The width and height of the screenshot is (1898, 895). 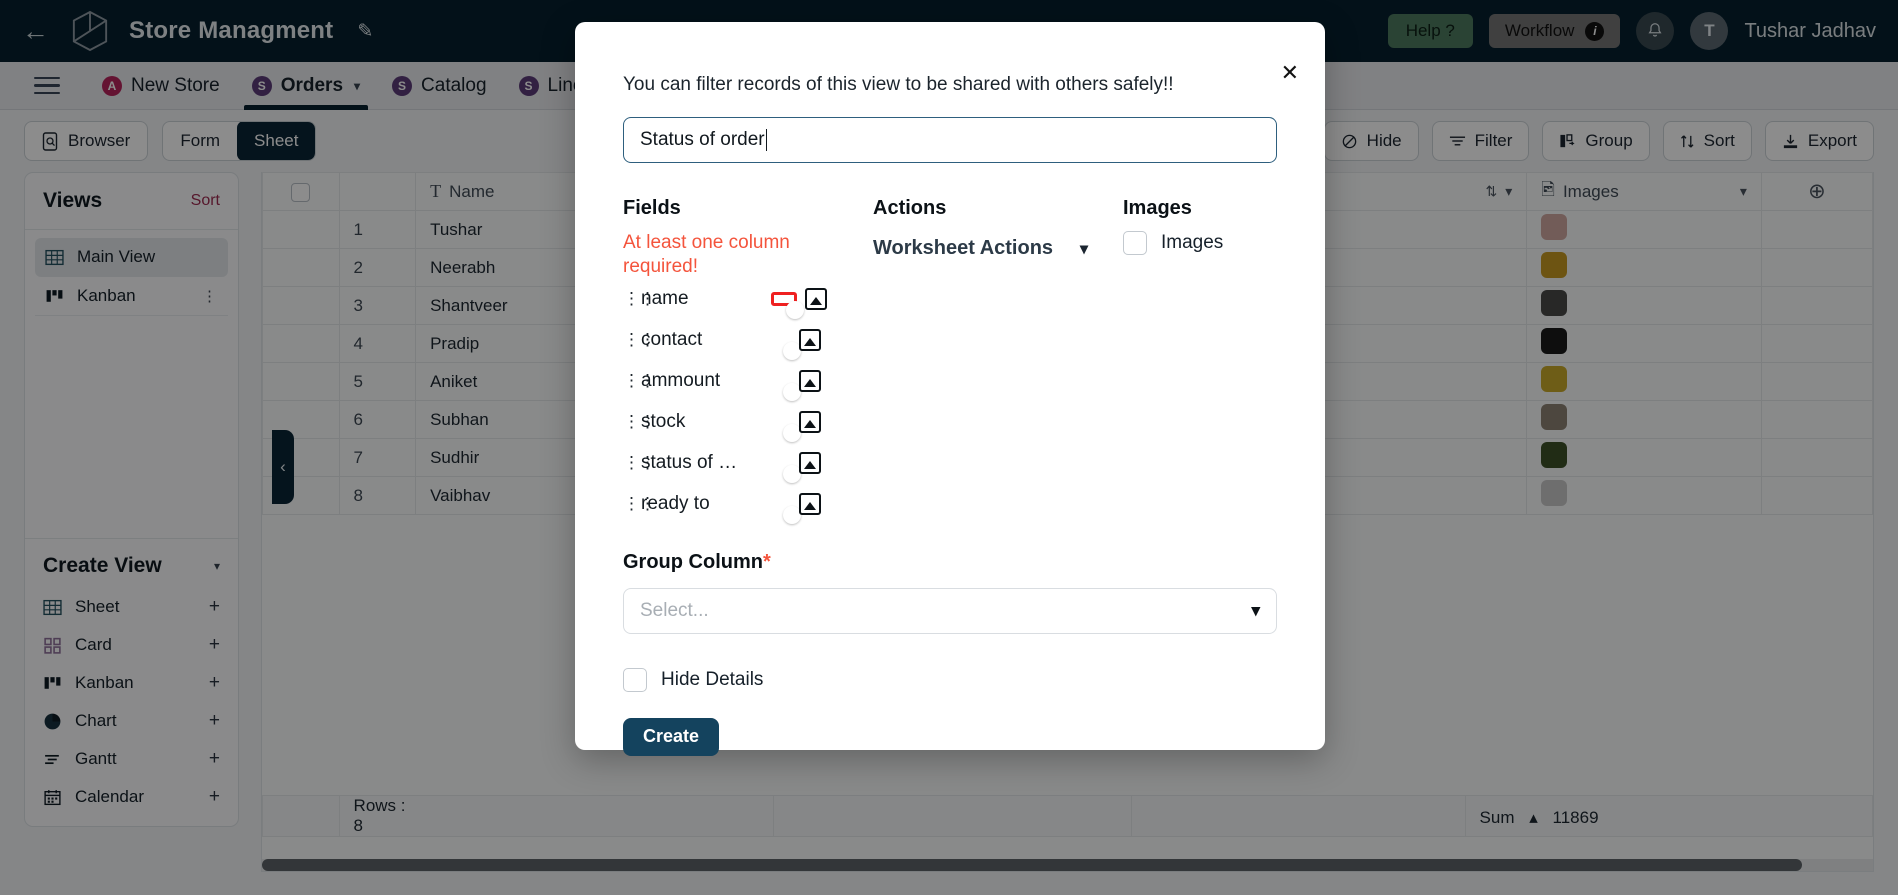 I want to click on field-row-ammount: ⋮⋮ ammount, so click(x=748, y=381).